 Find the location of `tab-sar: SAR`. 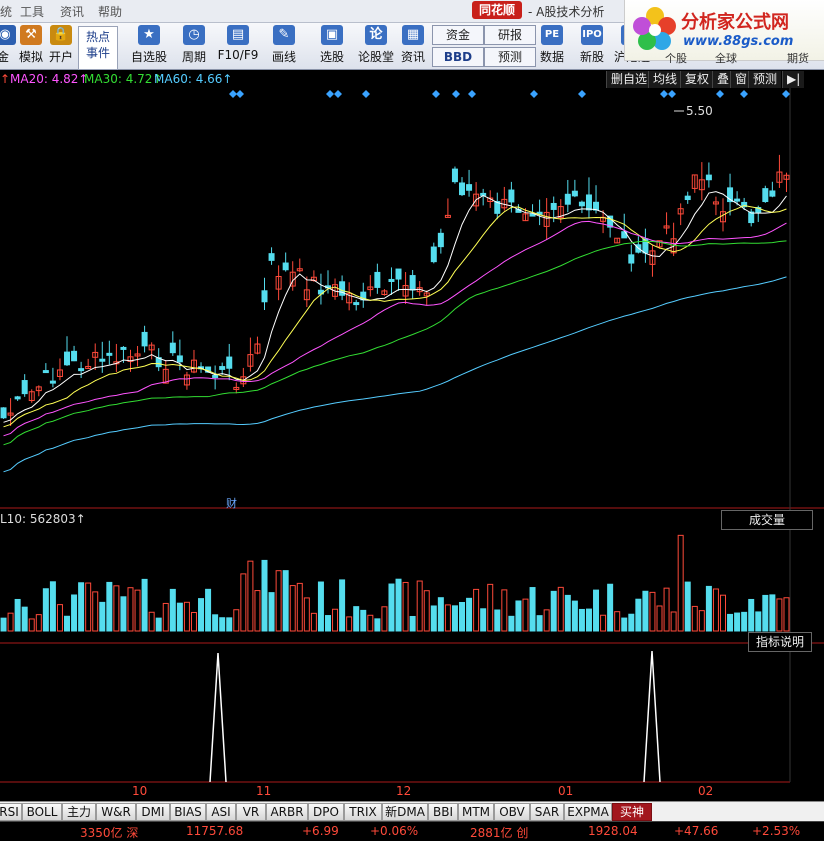

tab-sar: SAR is located at coordinates (547, 812).